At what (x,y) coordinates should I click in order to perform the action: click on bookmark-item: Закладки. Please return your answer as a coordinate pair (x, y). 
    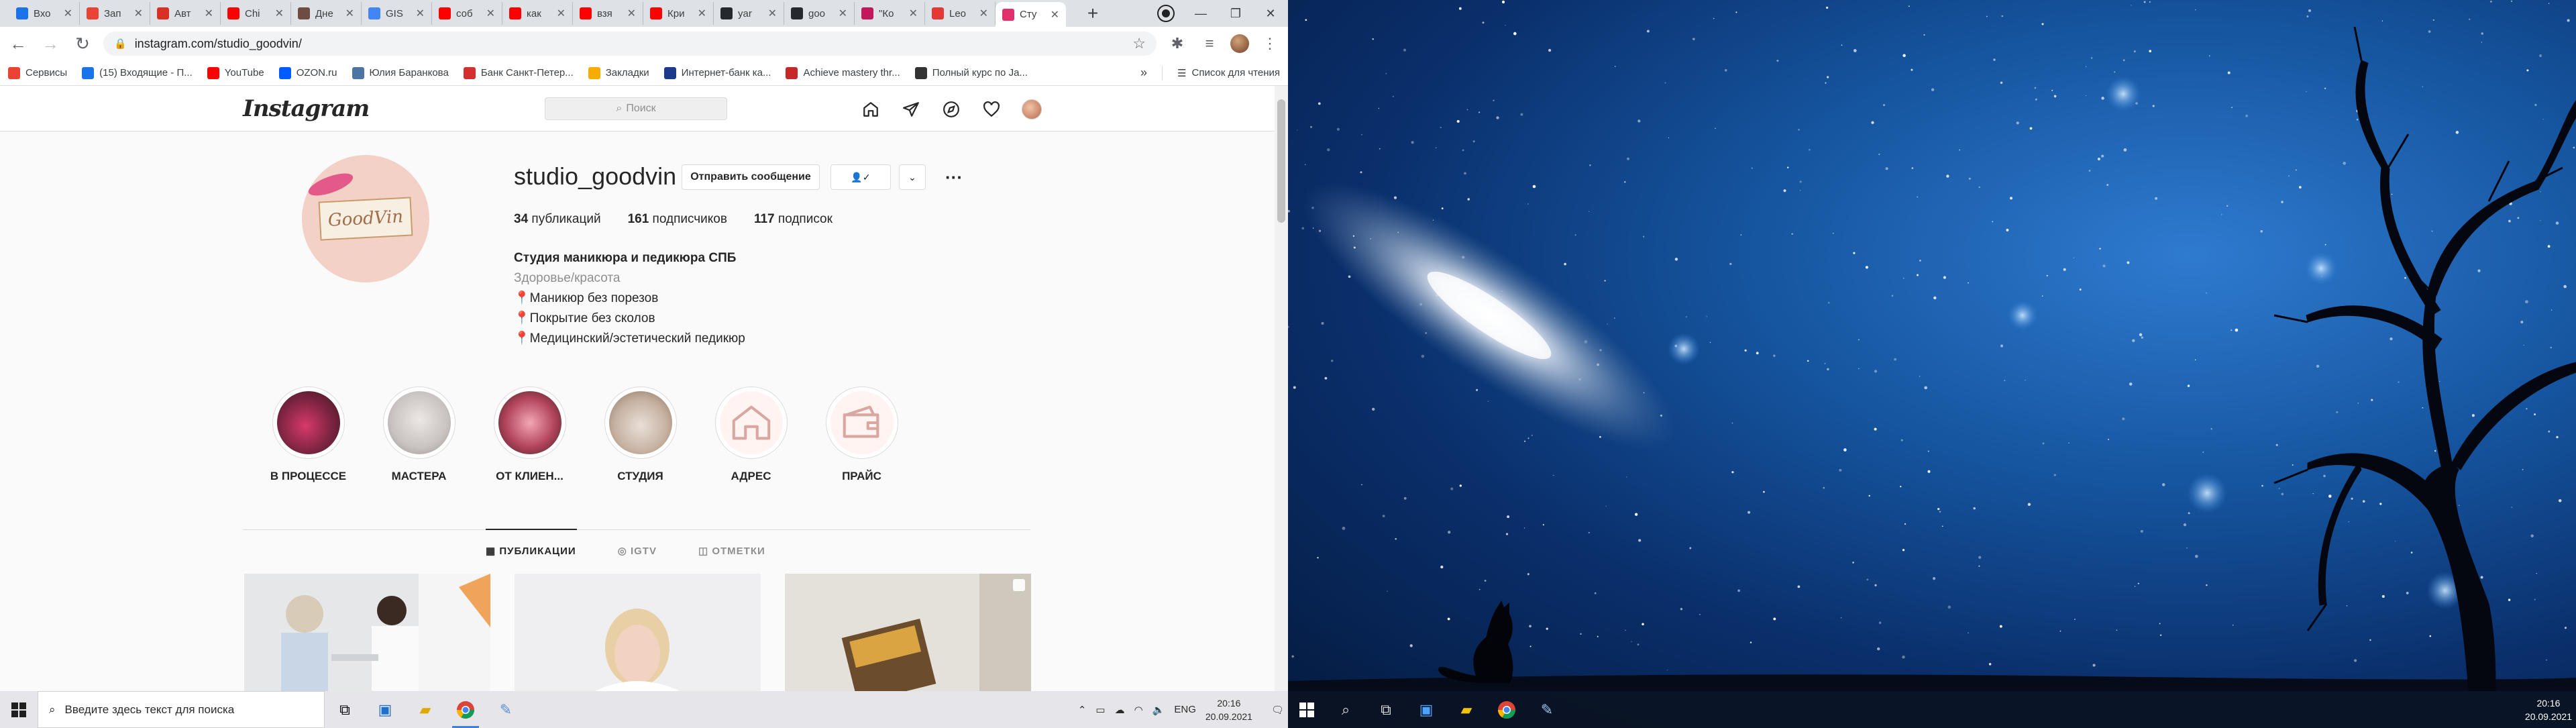
    Looking at the image, I should click on (618, 72).